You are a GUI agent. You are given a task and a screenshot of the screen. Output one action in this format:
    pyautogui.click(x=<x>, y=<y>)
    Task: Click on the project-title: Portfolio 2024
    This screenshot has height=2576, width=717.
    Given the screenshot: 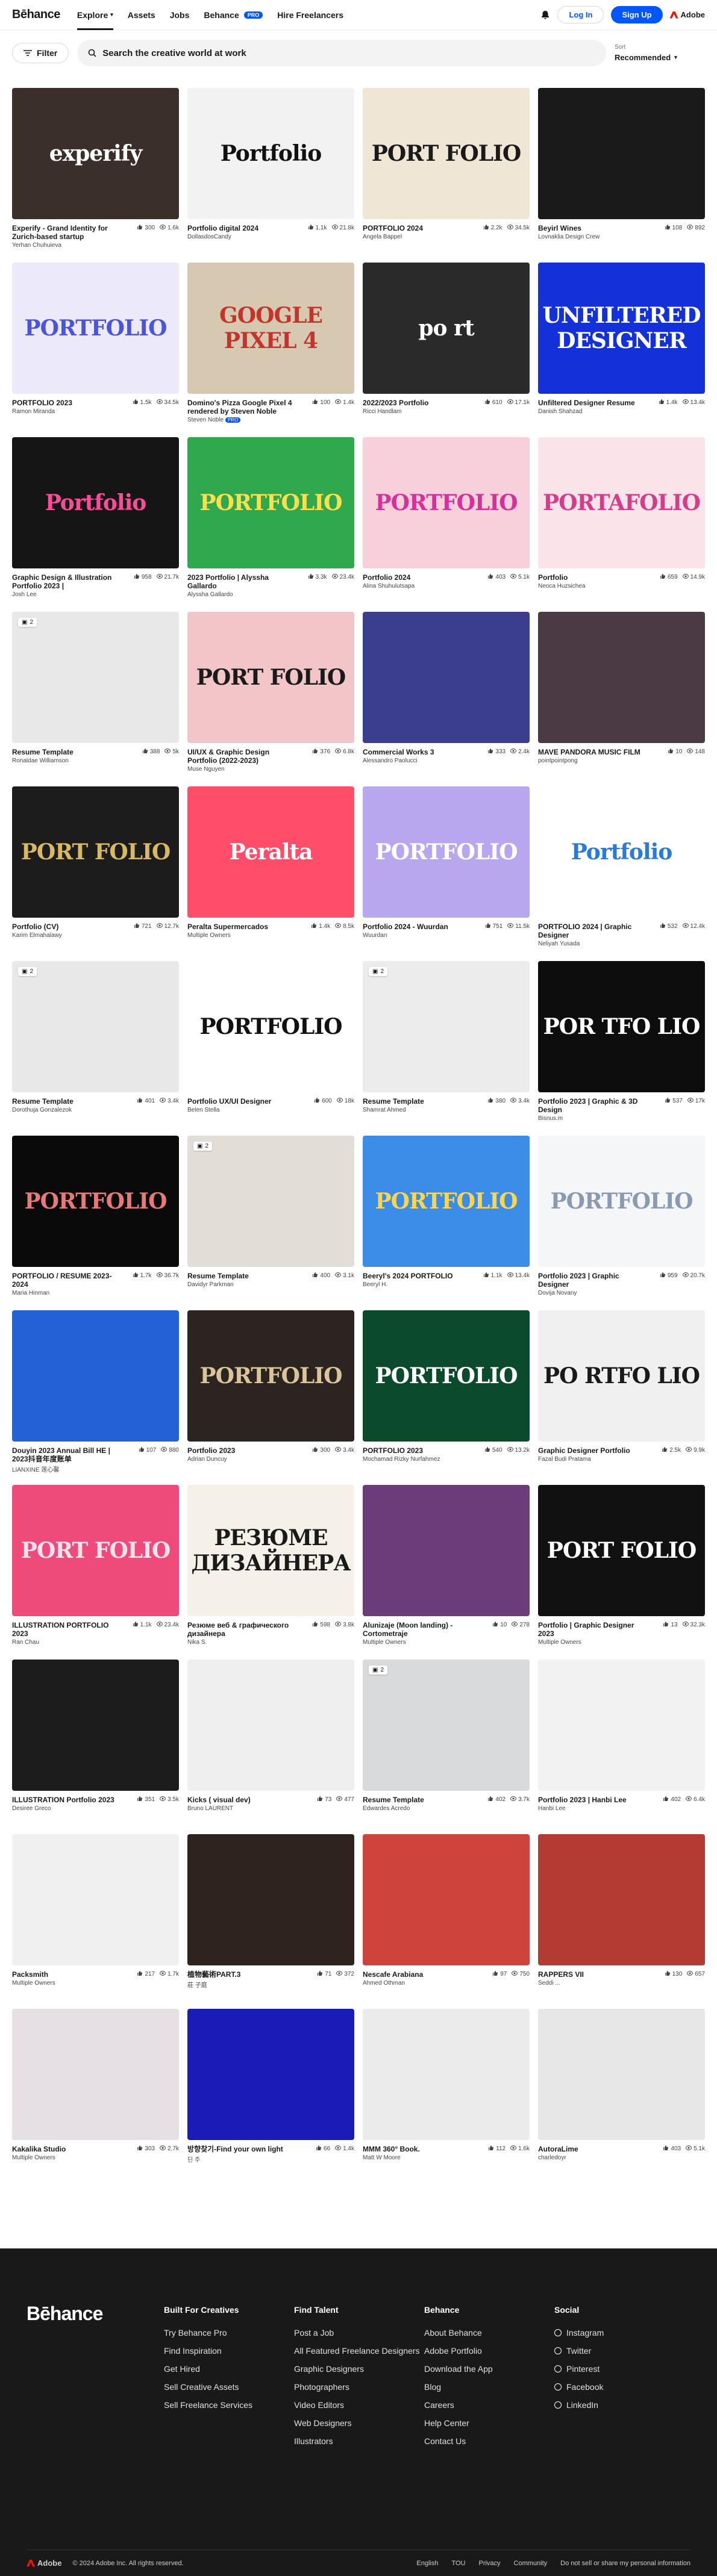 What is the action you would take?
    pyautogui.click(x=389, y=577)
    